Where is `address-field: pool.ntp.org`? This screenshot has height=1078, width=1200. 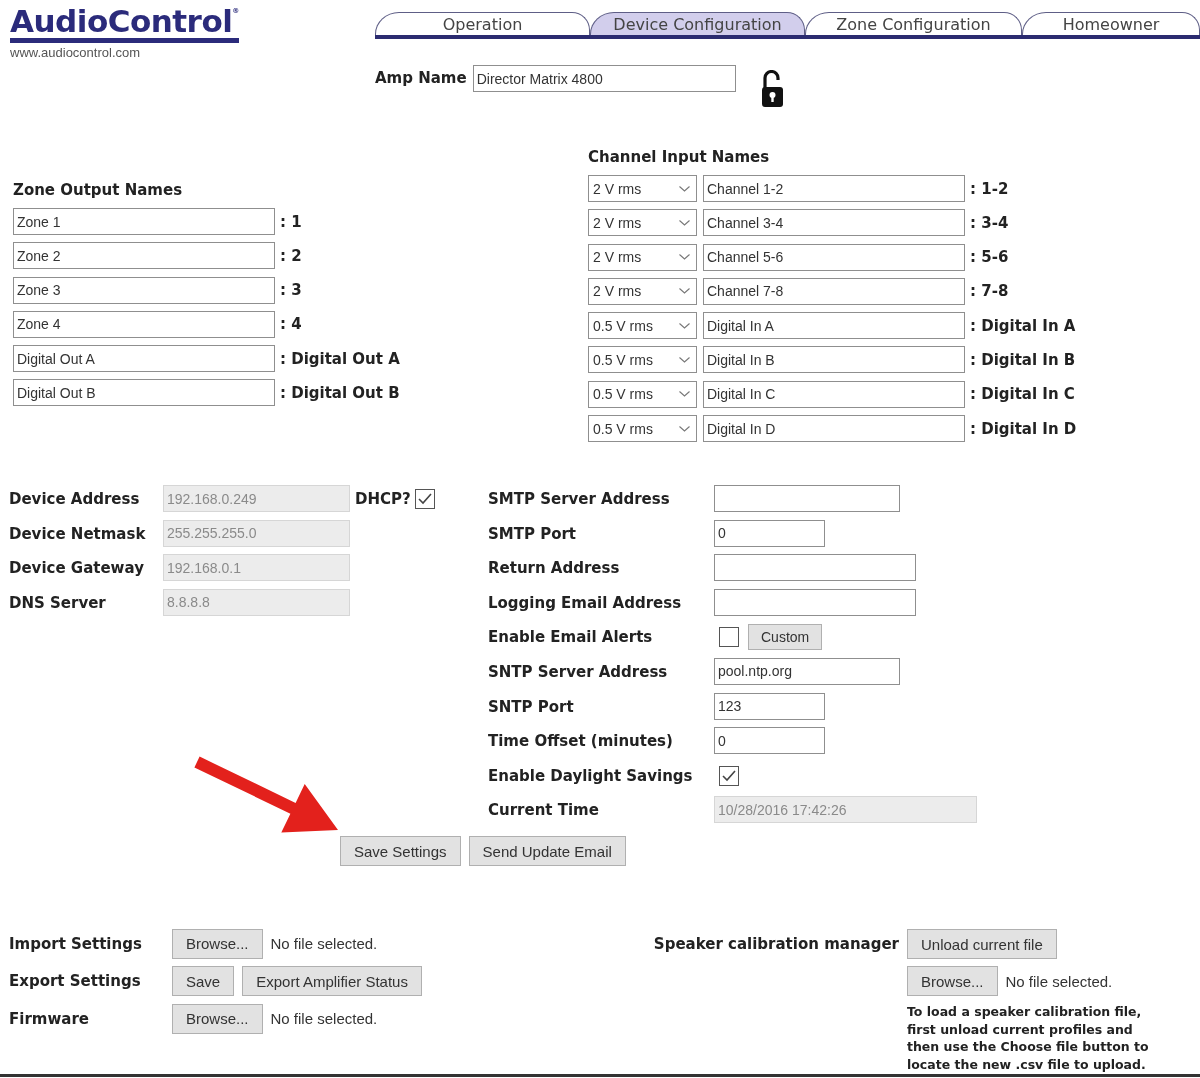
address-field: pool.ntp.org is located at coordinates (807, 671).